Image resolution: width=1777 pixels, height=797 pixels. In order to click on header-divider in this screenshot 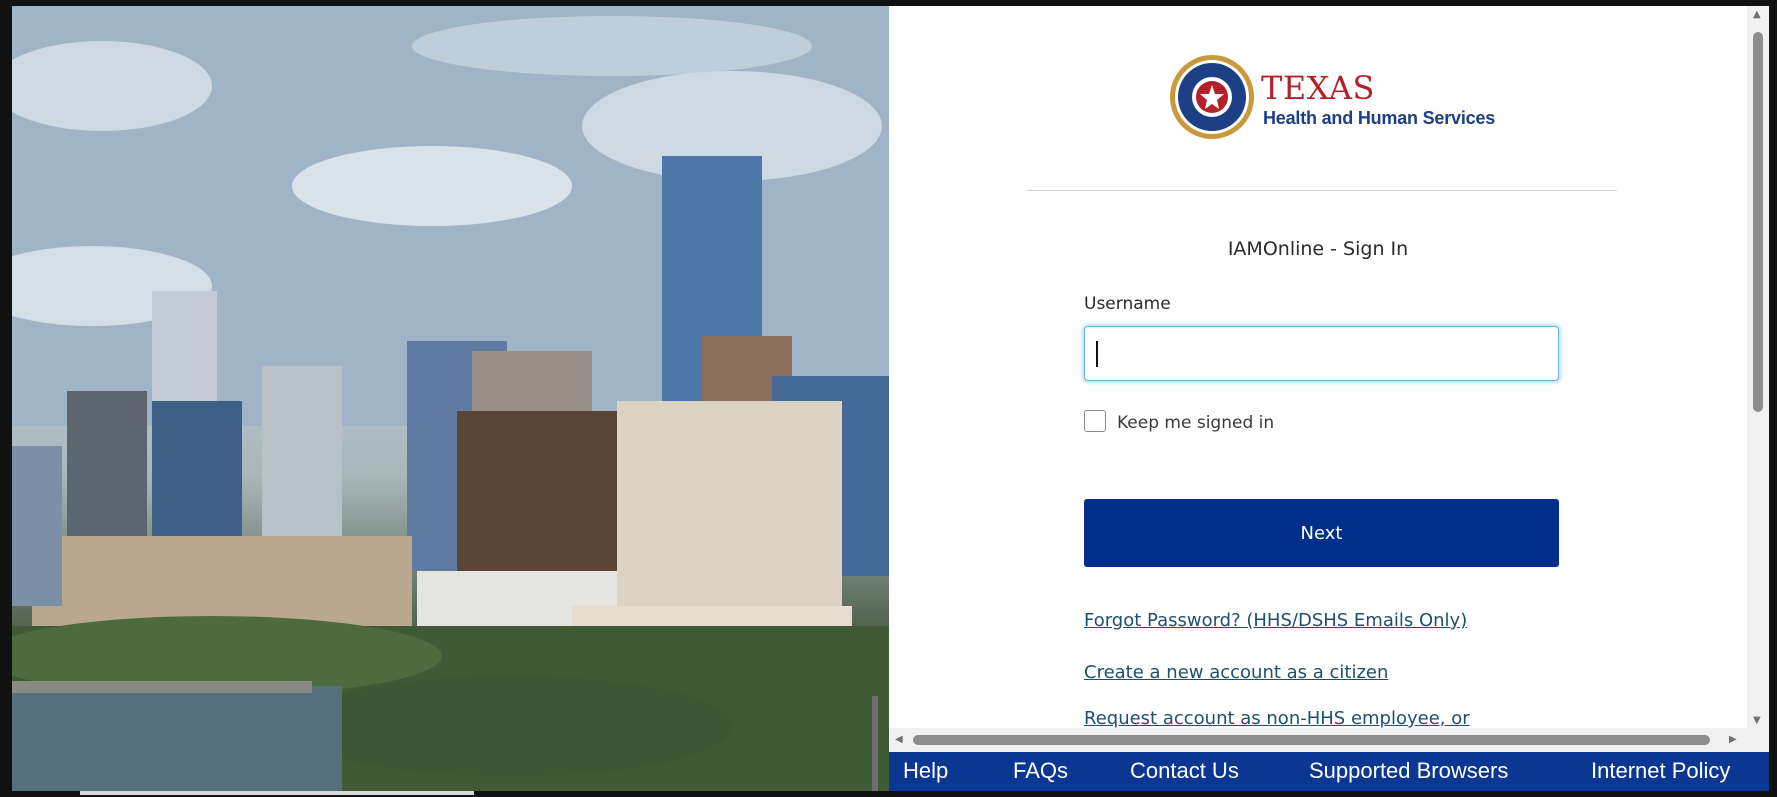, I will do `click(1322, 190)`.